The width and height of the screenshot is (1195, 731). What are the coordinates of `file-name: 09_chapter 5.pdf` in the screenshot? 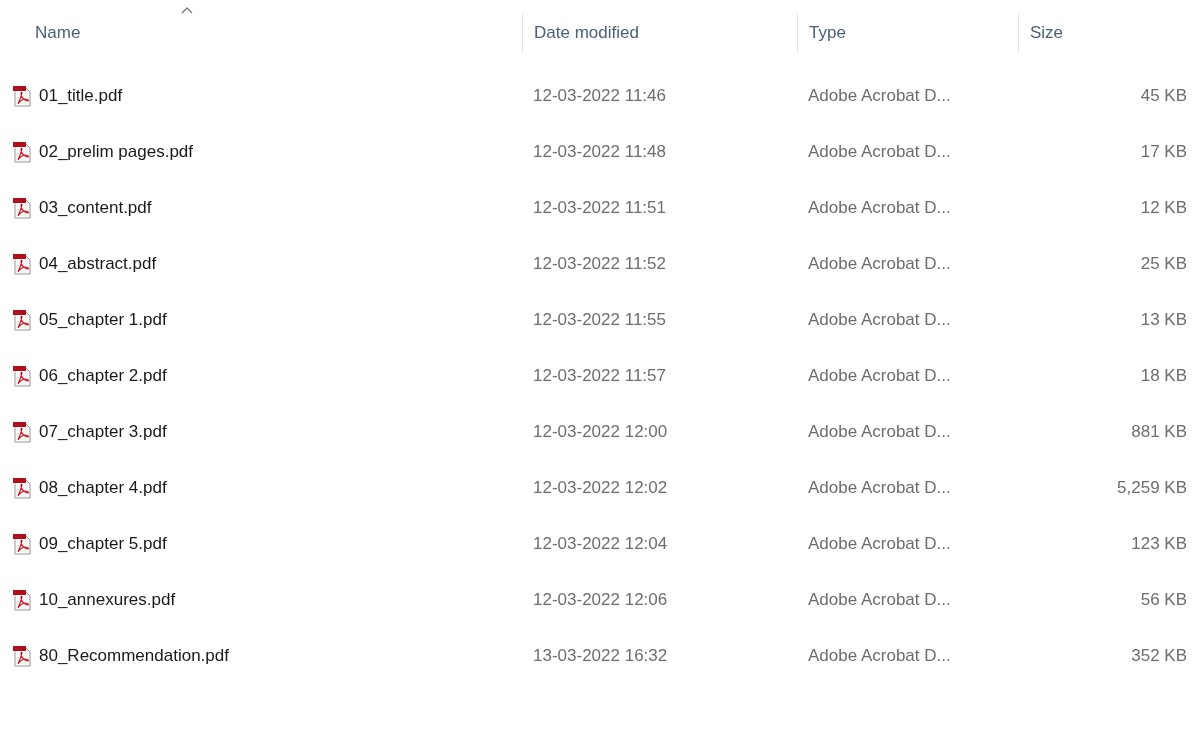 It's located at (103, 544).